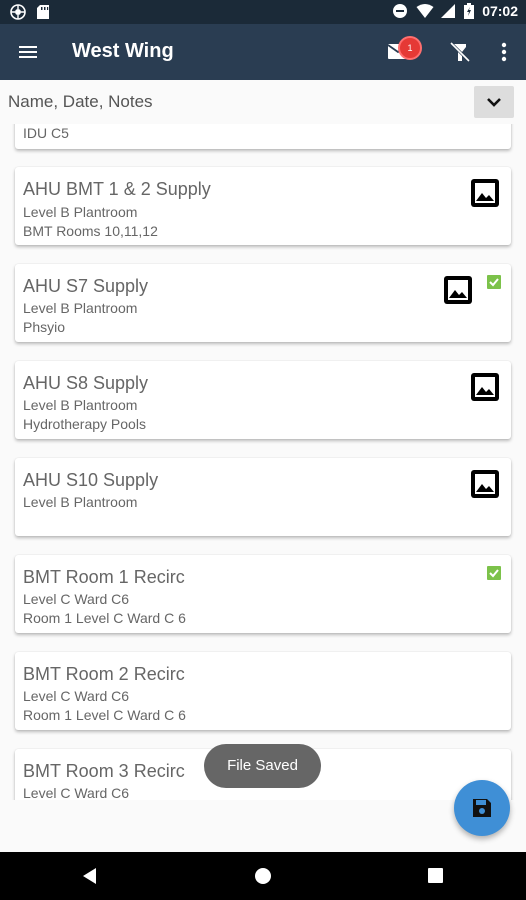  I want to click on save-icon, so click(482, 808).